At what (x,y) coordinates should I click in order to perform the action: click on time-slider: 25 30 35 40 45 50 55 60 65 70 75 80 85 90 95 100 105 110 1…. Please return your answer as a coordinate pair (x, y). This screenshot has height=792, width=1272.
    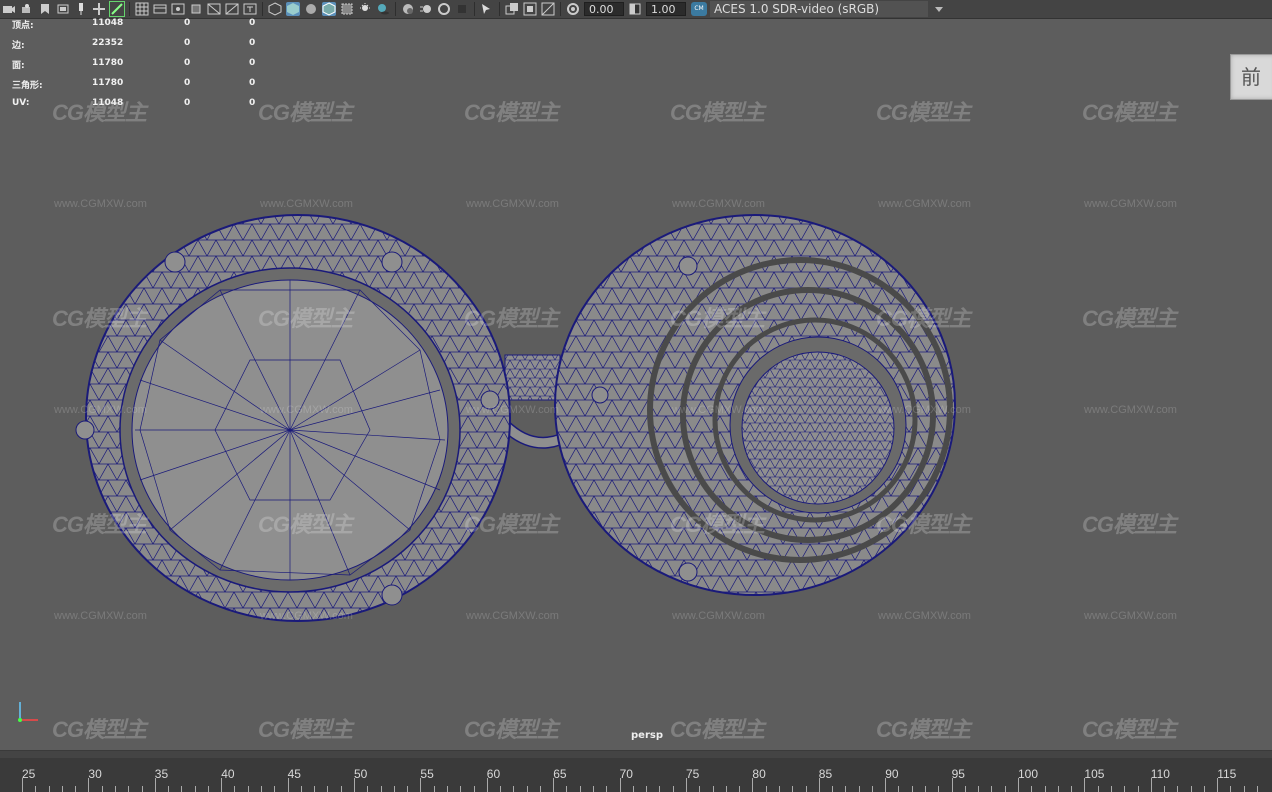
    Looking at the image, I should click on (636, 771).